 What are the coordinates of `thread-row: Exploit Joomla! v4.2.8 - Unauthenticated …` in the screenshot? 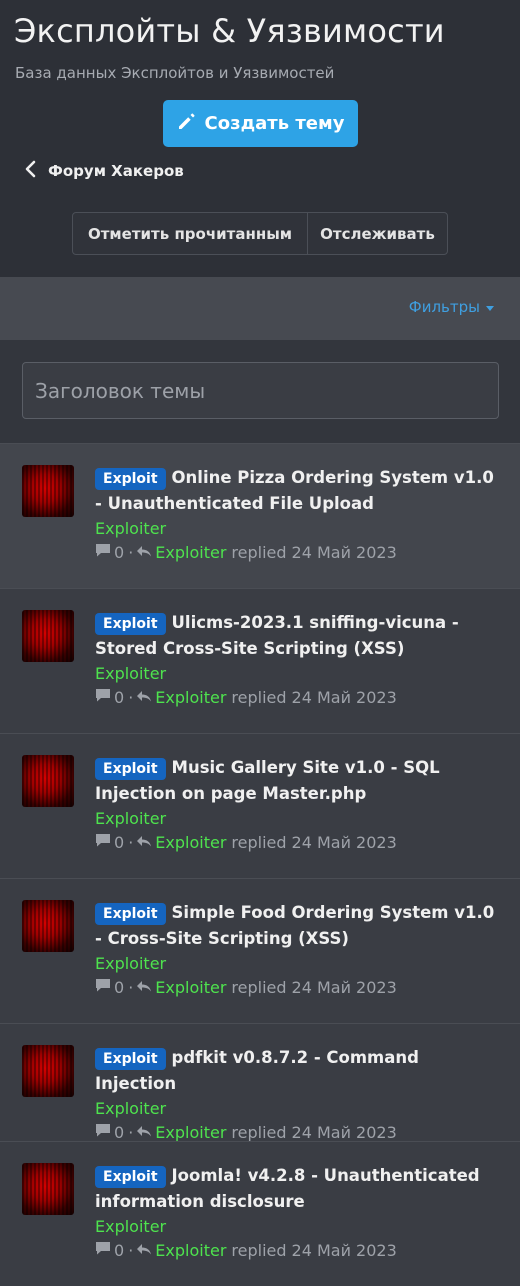 It's located at (260, 1213).